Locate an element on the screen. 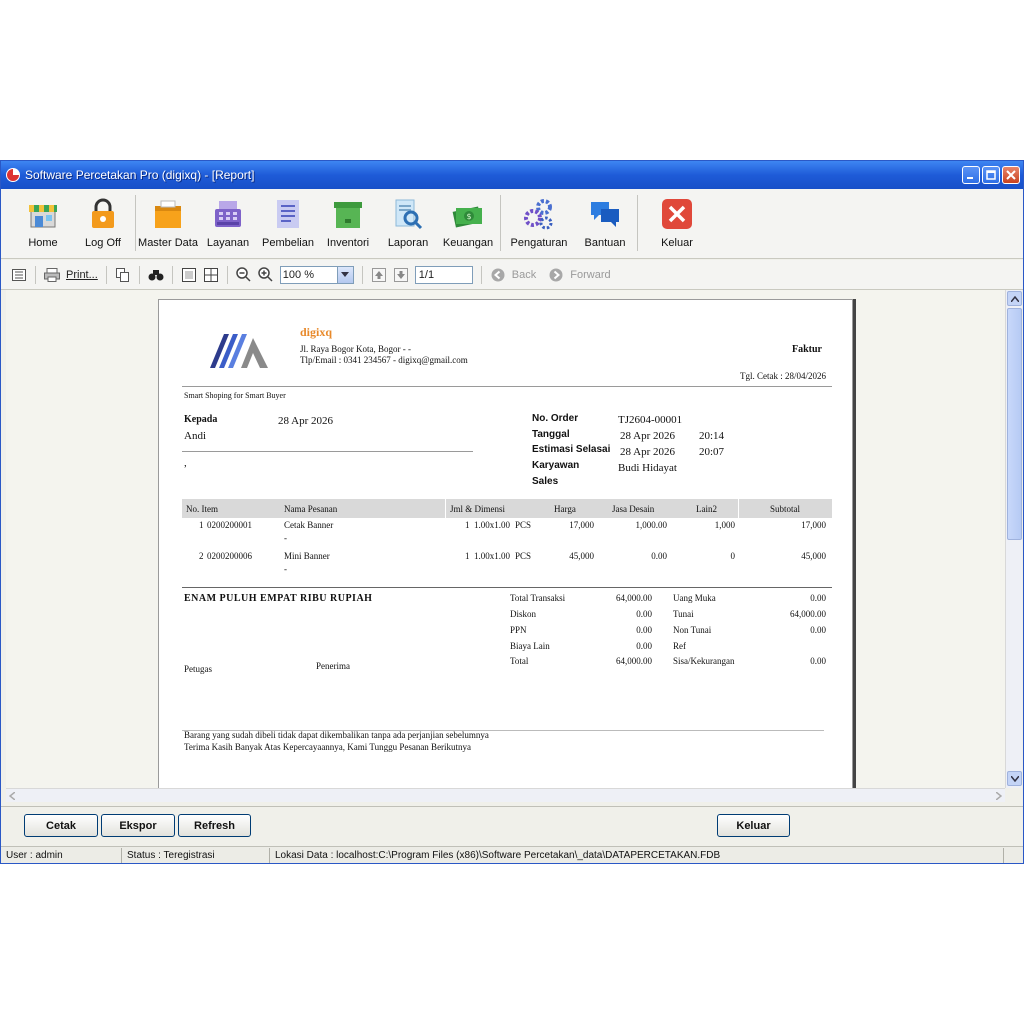  chevron-up-icon is located at coordinates (1014, 298).